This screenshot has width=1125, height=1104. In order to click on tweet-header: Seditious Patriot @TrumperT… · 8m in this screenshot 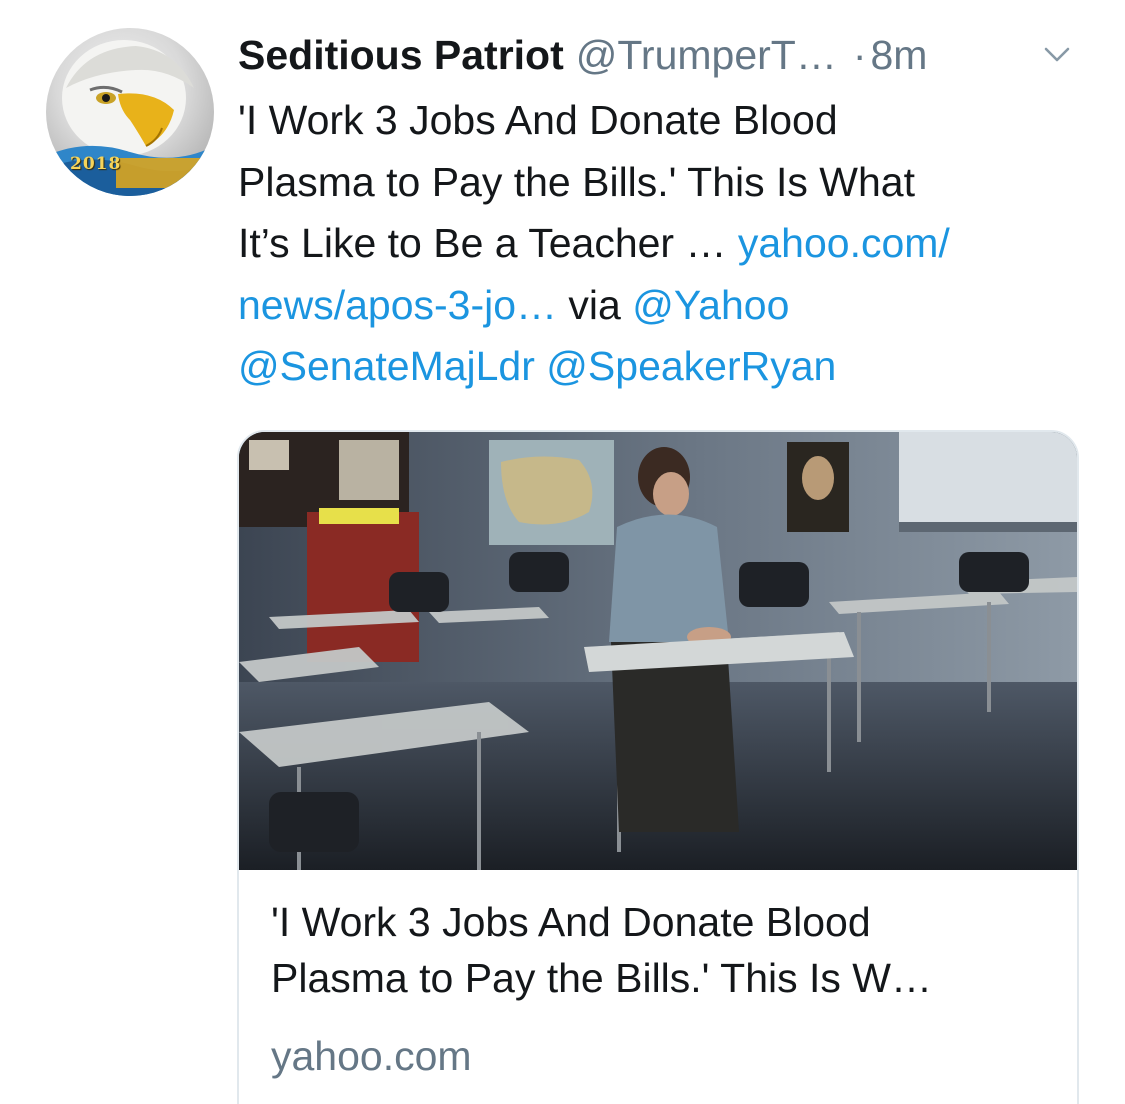, I will do `click(582, 55)`.